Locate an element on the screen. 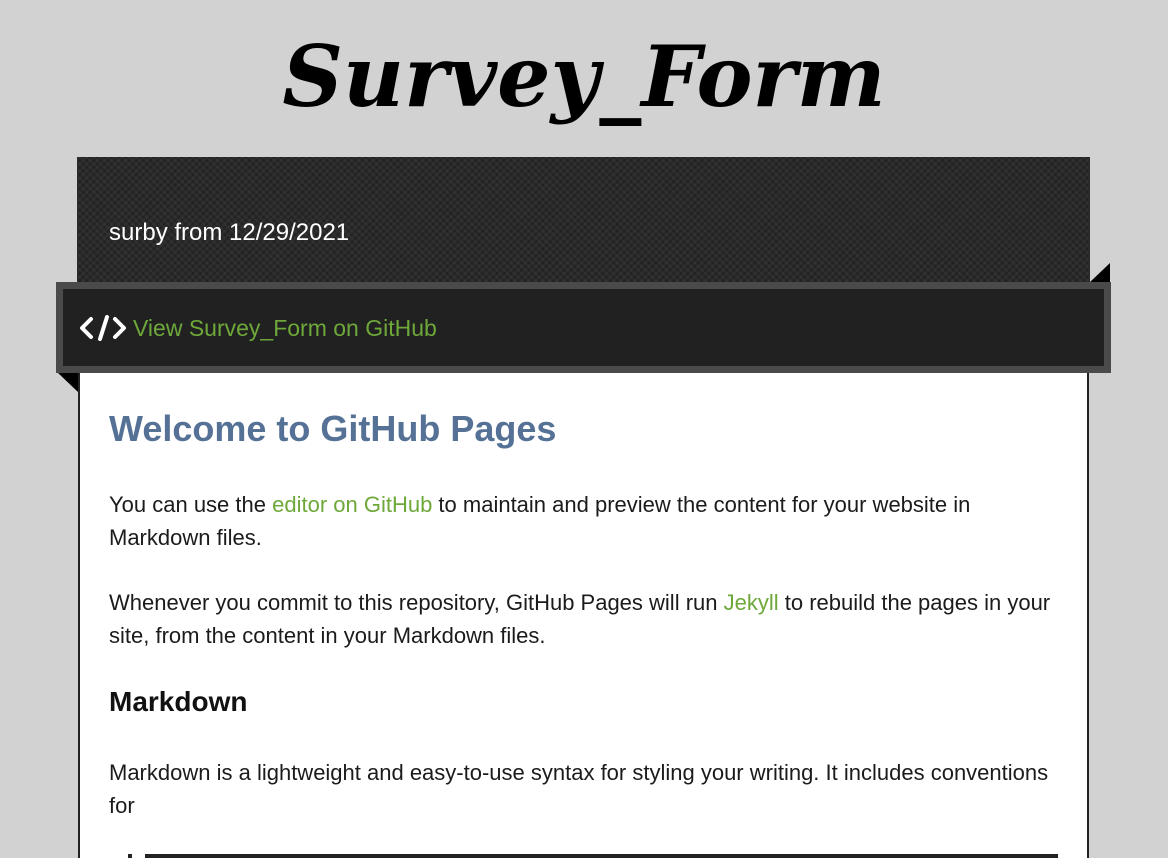  header-subtitle: surby from 12/29/2021 is located at coordinates (229, 232).